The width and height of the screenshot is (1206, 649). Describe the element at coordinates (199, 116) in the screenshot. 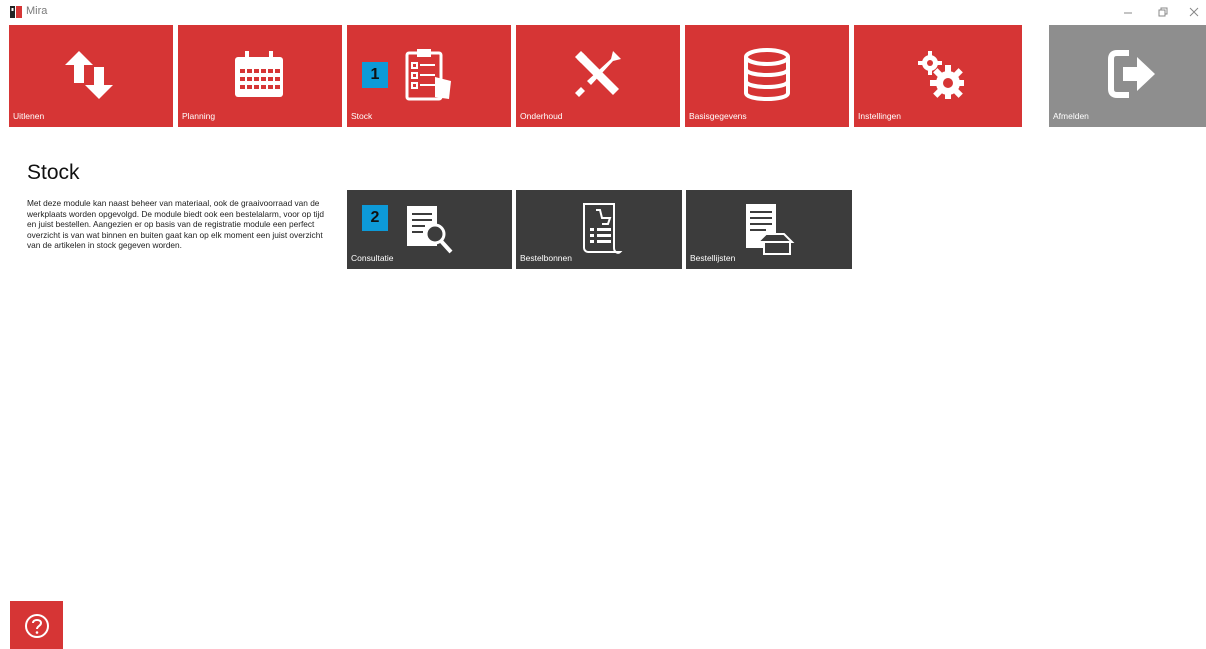

I see `nav-tile-label: Planning` at that location.